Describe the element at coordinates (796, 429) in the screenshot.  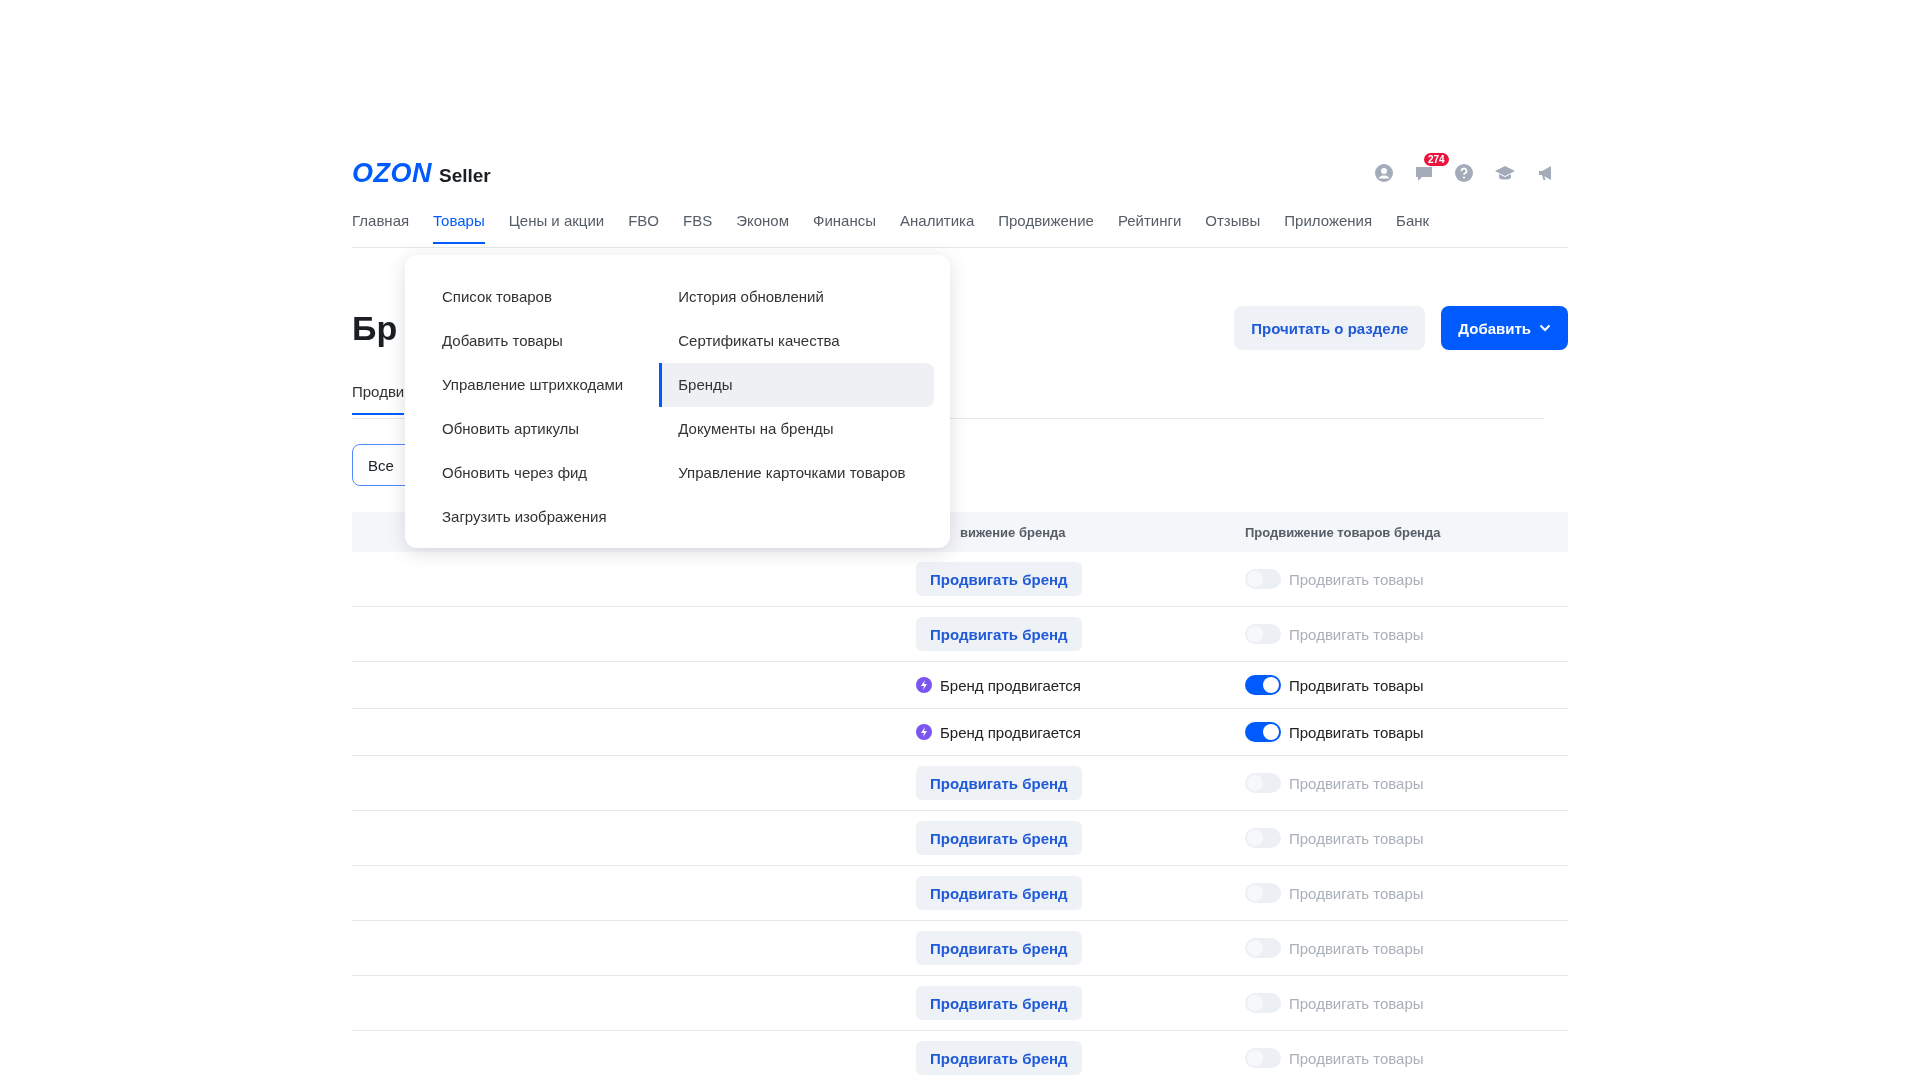
I see `menu-item: Документы на бренды` at that location.